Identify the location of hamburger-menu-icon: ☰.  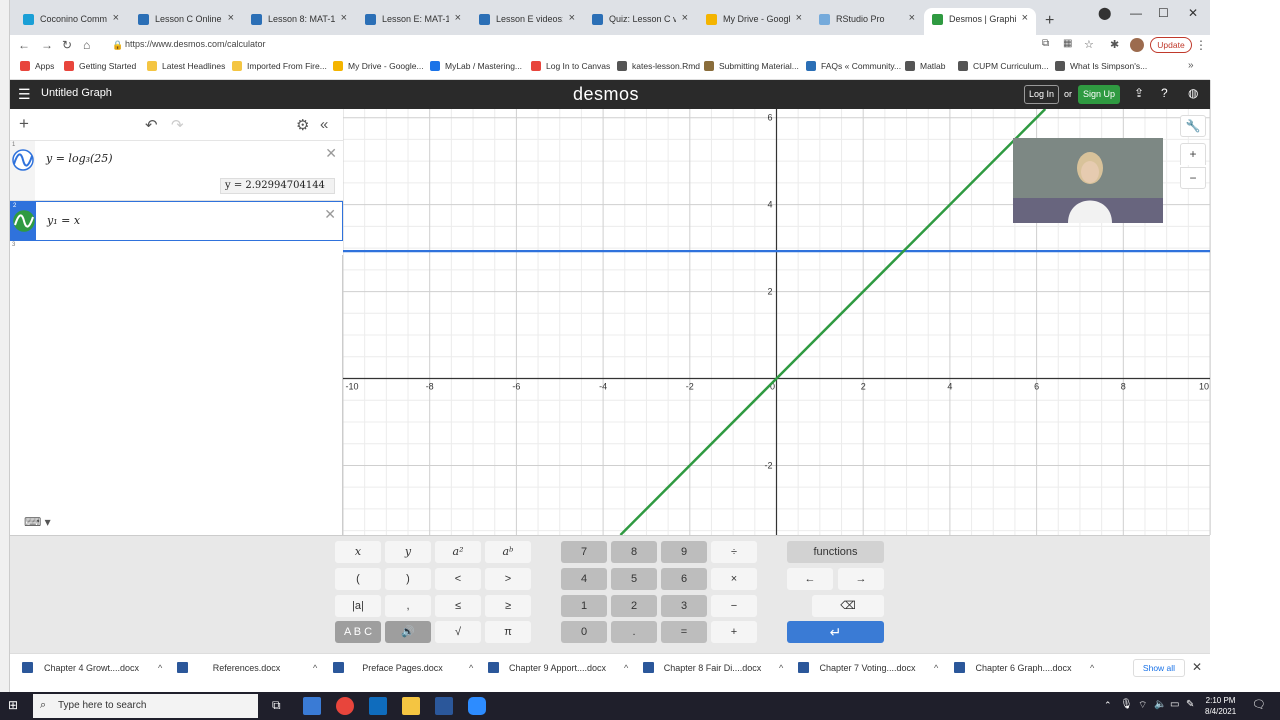
(24, 94).